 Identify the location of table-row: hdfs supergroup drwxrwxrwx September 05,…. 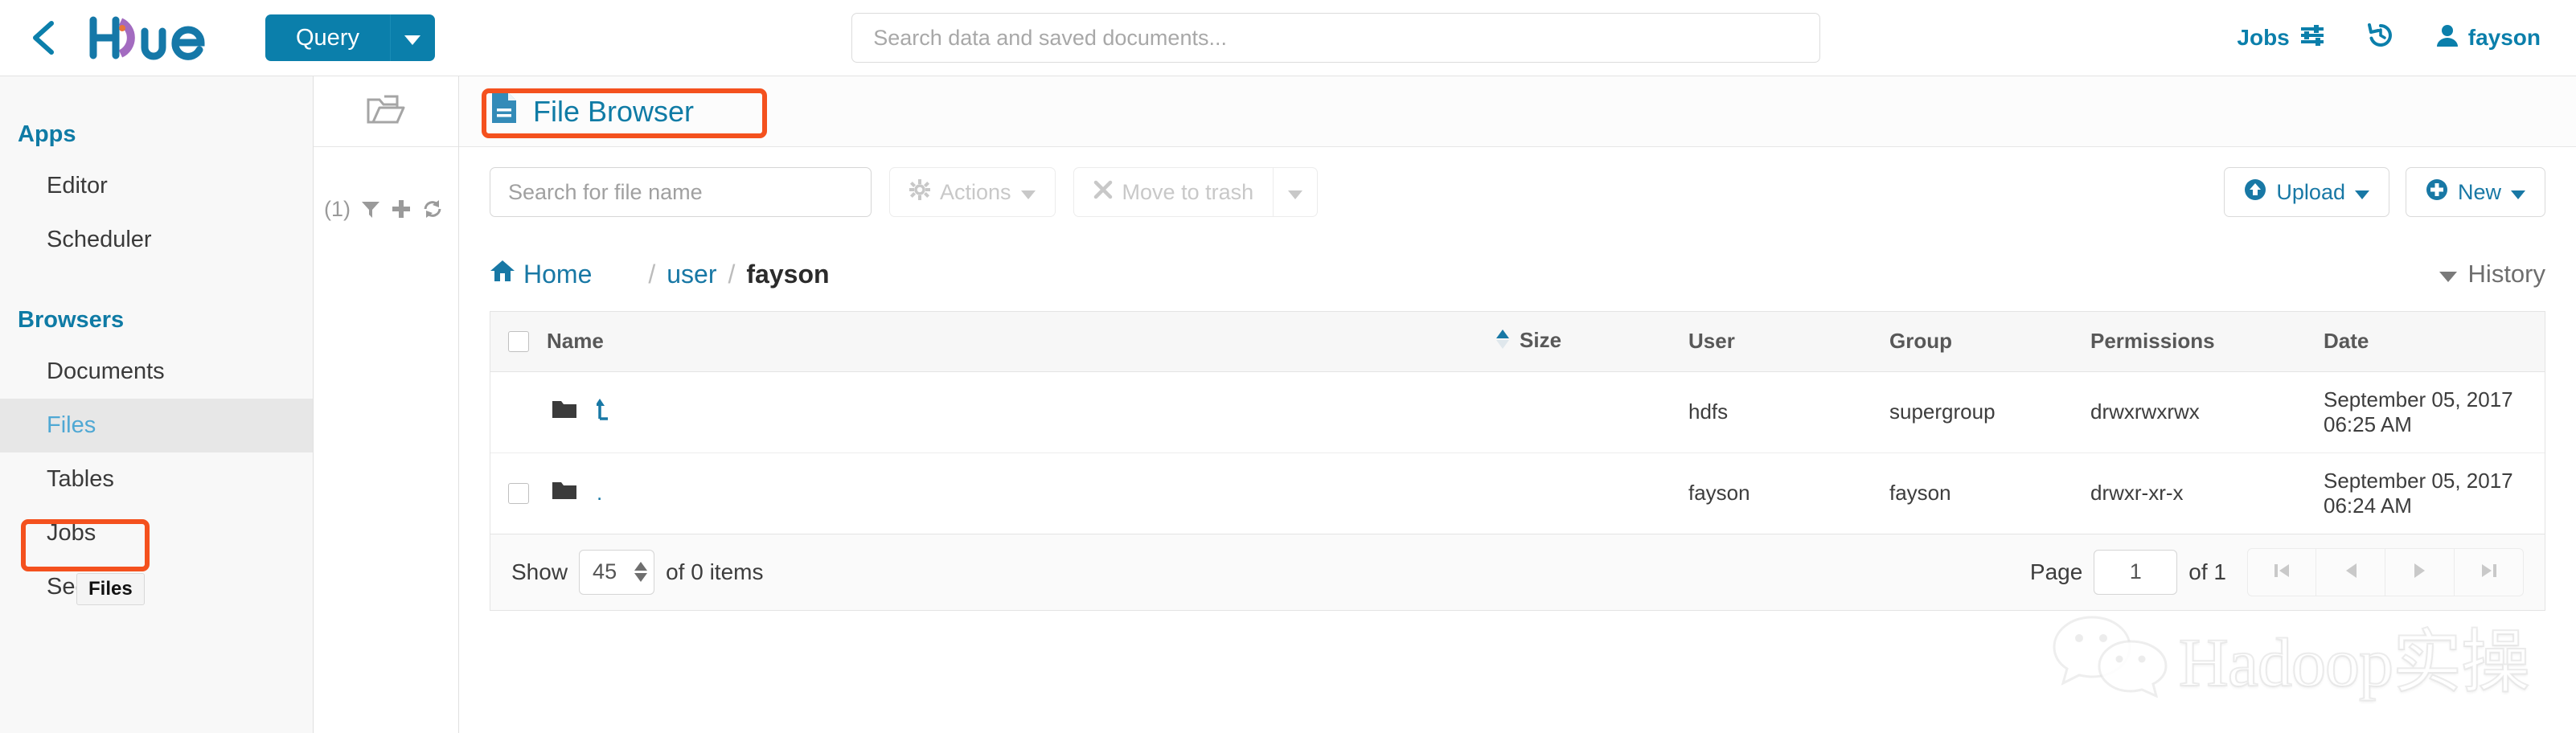
(1517, 412).